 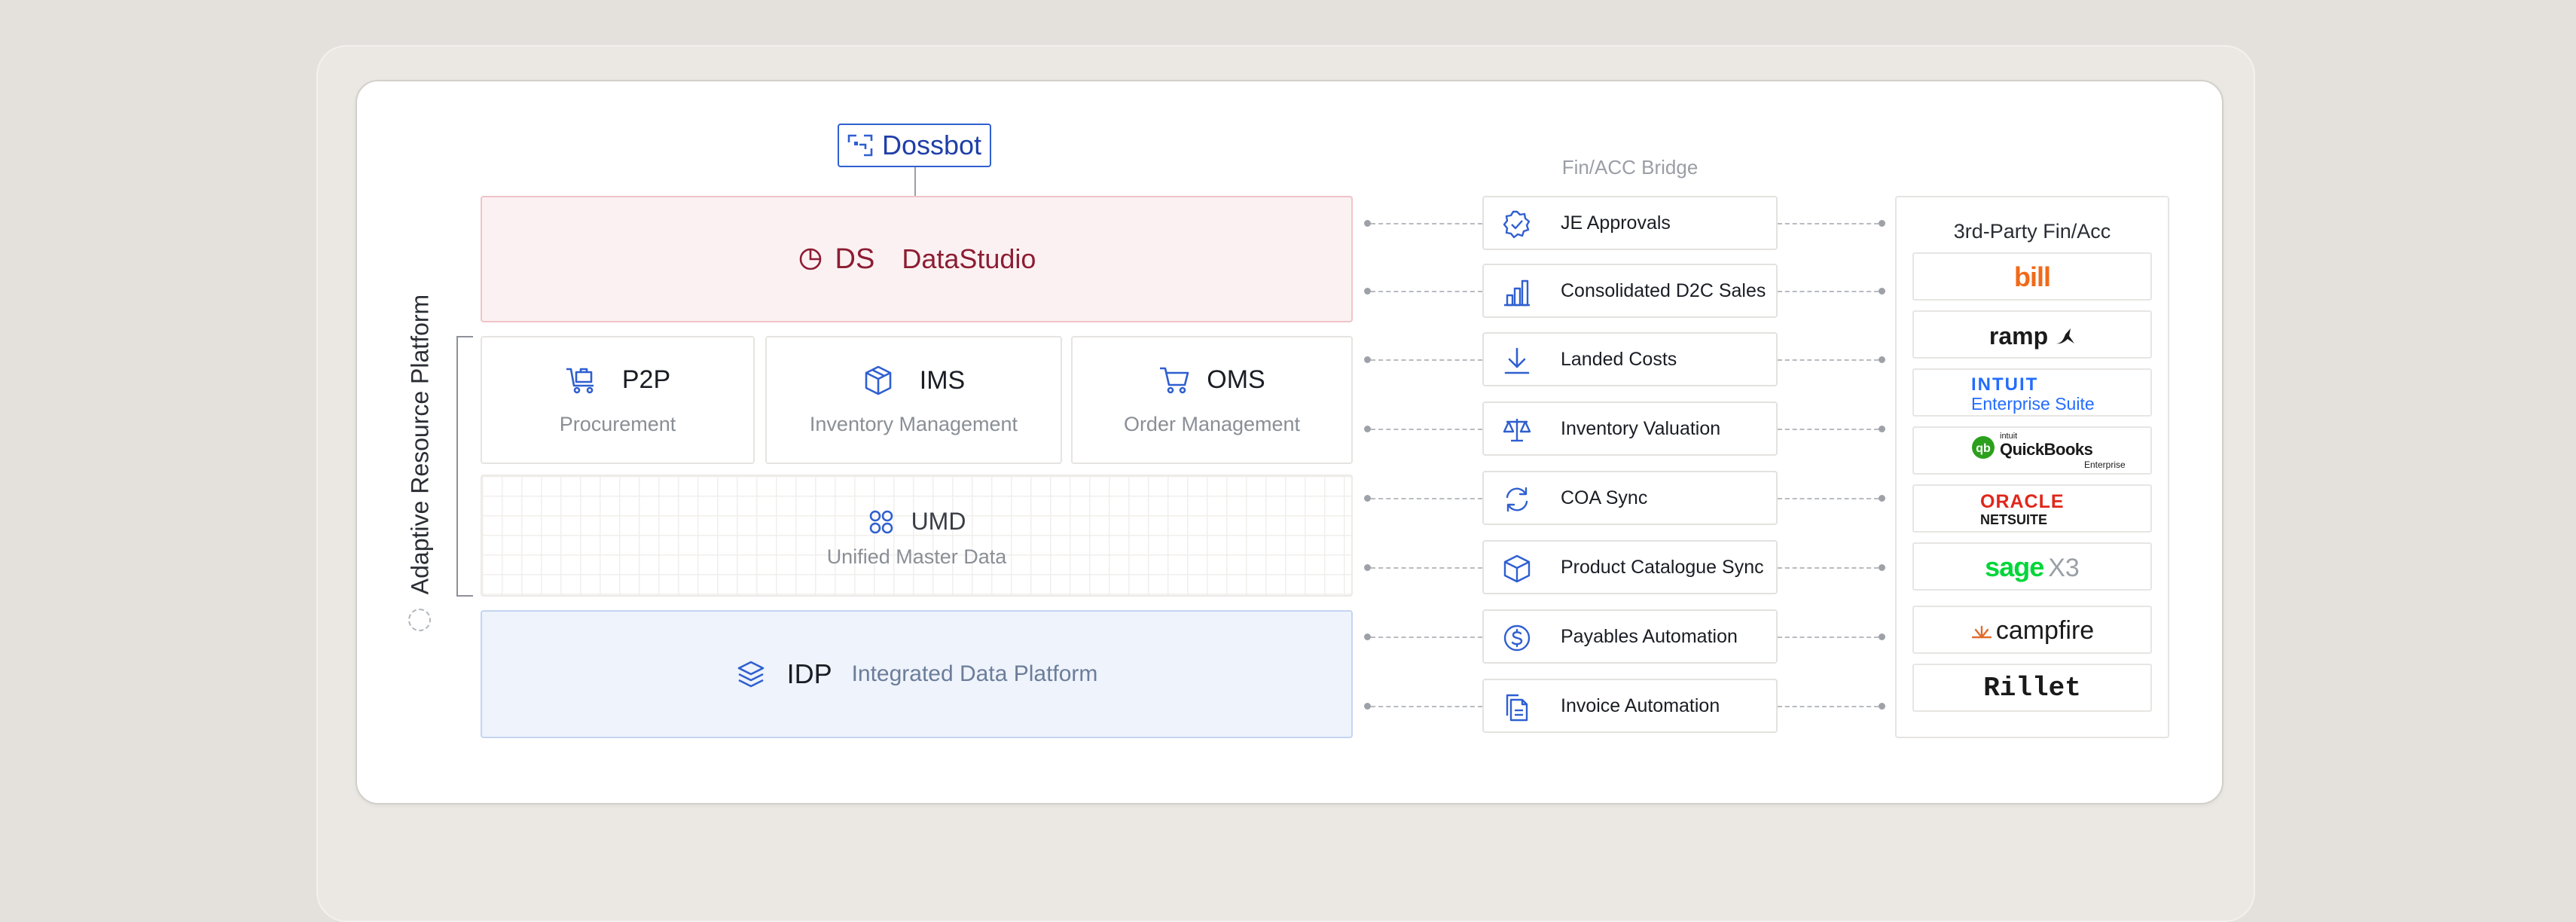 What do you see at coordinates (860, 145) in the screenshot?
I see `dossbot-icon` at bounding box center [860, 145].